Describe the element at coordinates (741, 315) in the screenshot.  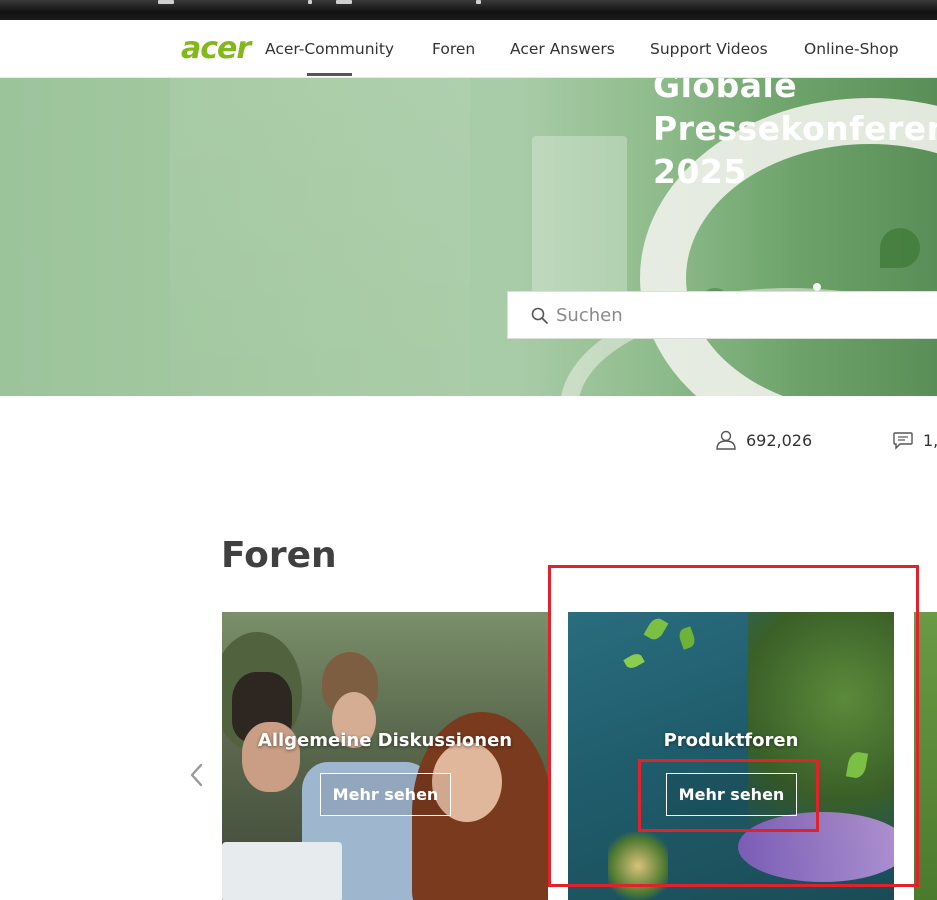
I see `search-input` at that location.